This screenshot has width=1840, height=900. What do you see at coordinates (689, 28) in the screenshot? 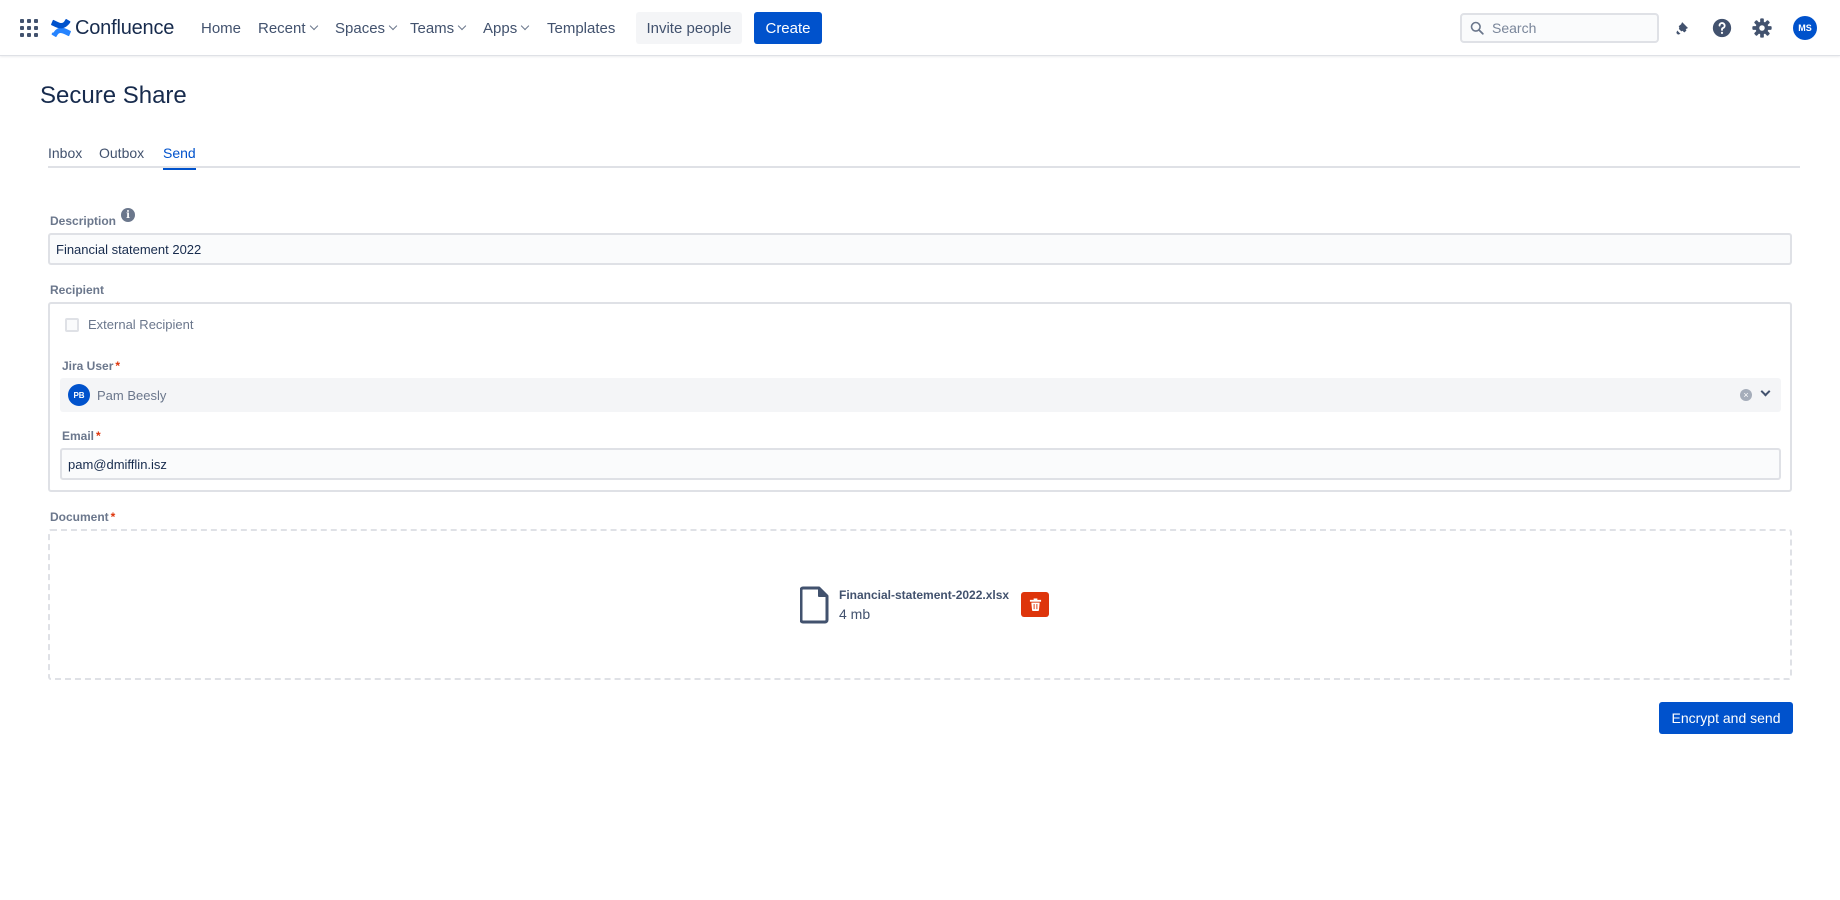
I see `invite-people-button: Invite people` at bounding box center [689, 28].